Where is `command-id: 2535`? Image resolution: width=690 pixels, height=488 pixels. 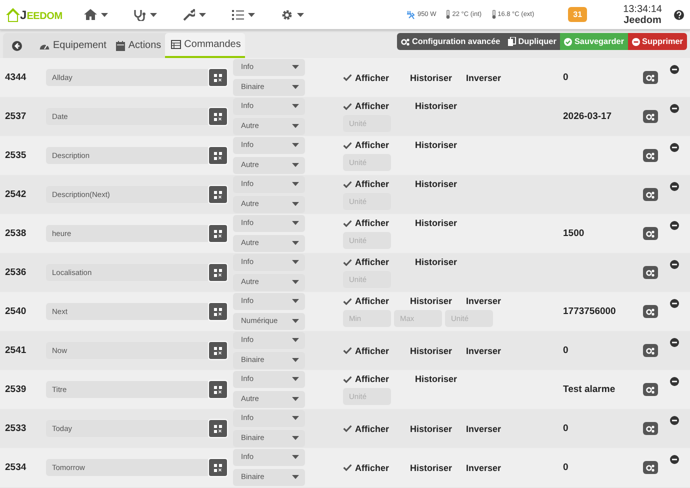
command-id: 2535 is located at coordinates (16, 155).